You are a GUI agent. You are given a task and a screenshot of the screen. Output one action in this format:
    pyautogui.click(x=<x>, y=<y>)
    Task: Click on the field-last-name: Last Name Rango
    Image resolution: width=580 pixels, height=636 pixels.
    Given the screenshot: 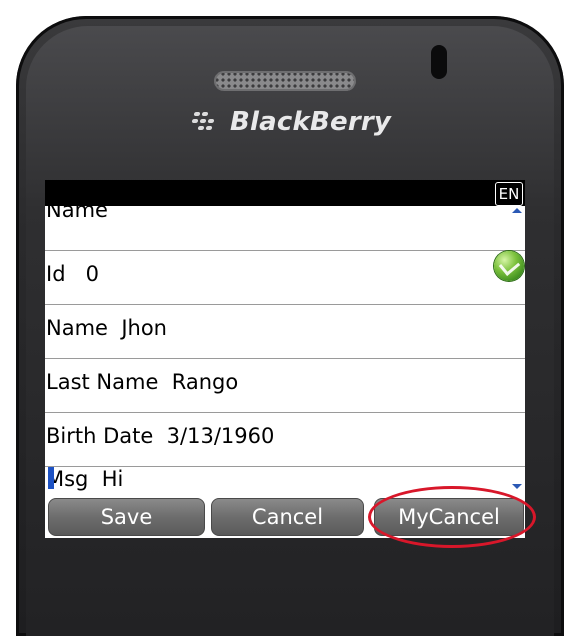 What is the action you would take?
    pyautogui.click(x=142, y=382)
    